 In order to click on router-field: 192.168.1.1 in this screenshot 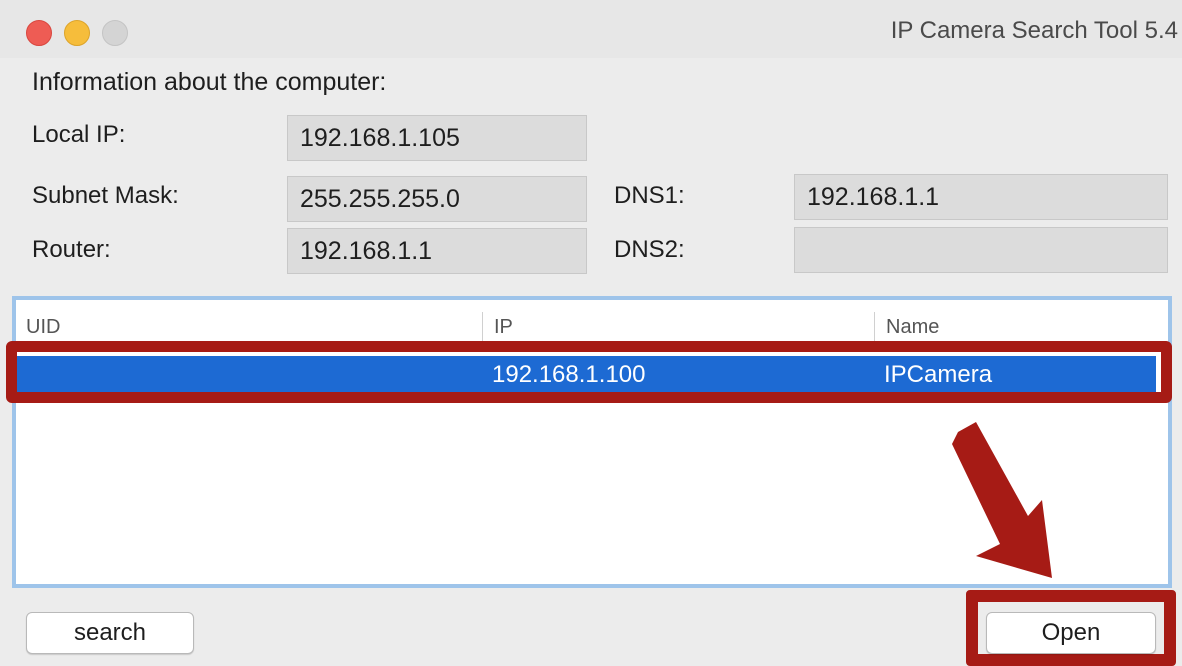, I will do `click(437, 251)`.